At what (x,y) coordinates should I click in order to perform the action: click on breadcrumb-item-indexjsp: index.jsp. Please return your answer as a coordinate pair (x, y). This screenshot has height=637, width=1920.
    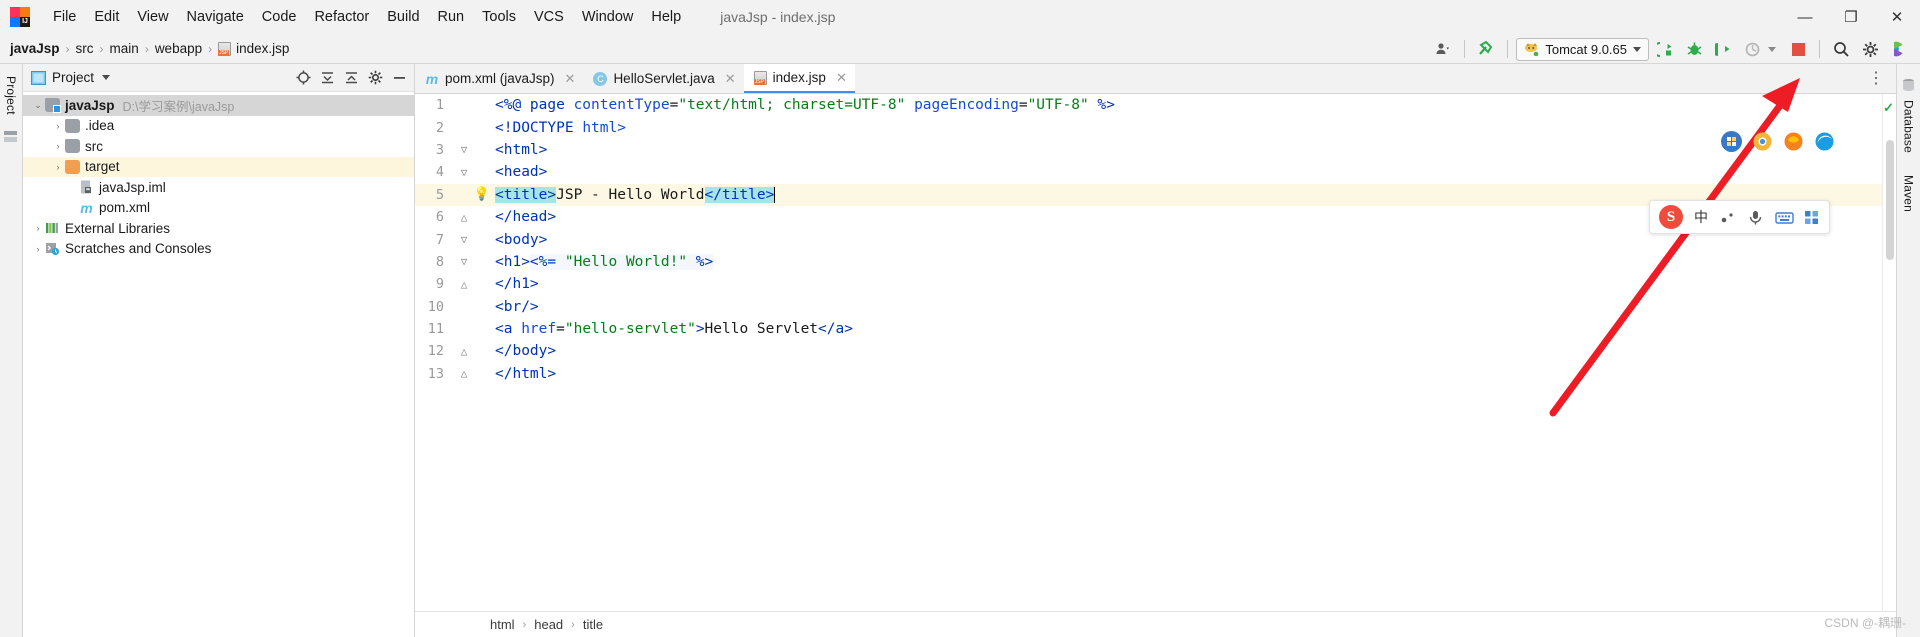
    Looking at the image, I should click on (253, 48).